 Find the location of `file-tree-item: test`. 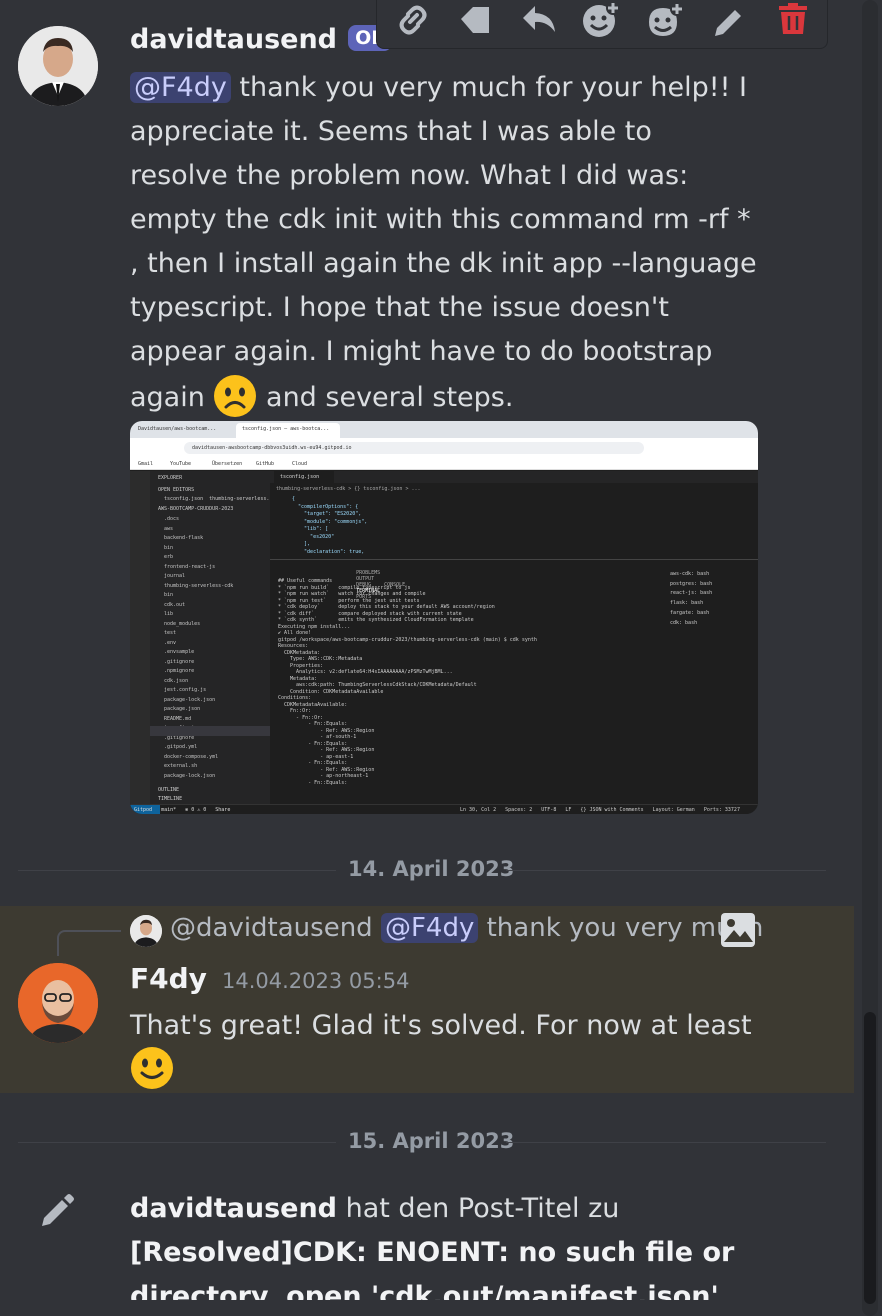

file-tree-item: test is located at coordinates (170, 633).